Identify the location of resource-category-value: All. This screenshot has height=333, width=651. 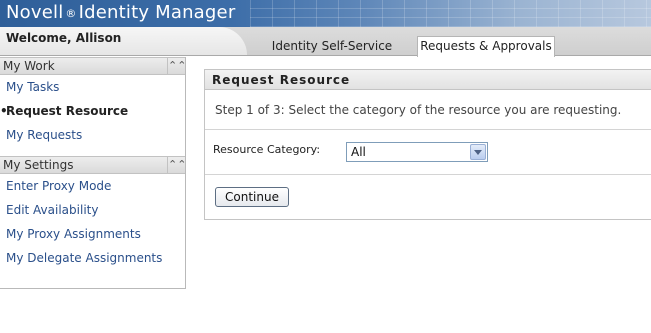
(358, 152).